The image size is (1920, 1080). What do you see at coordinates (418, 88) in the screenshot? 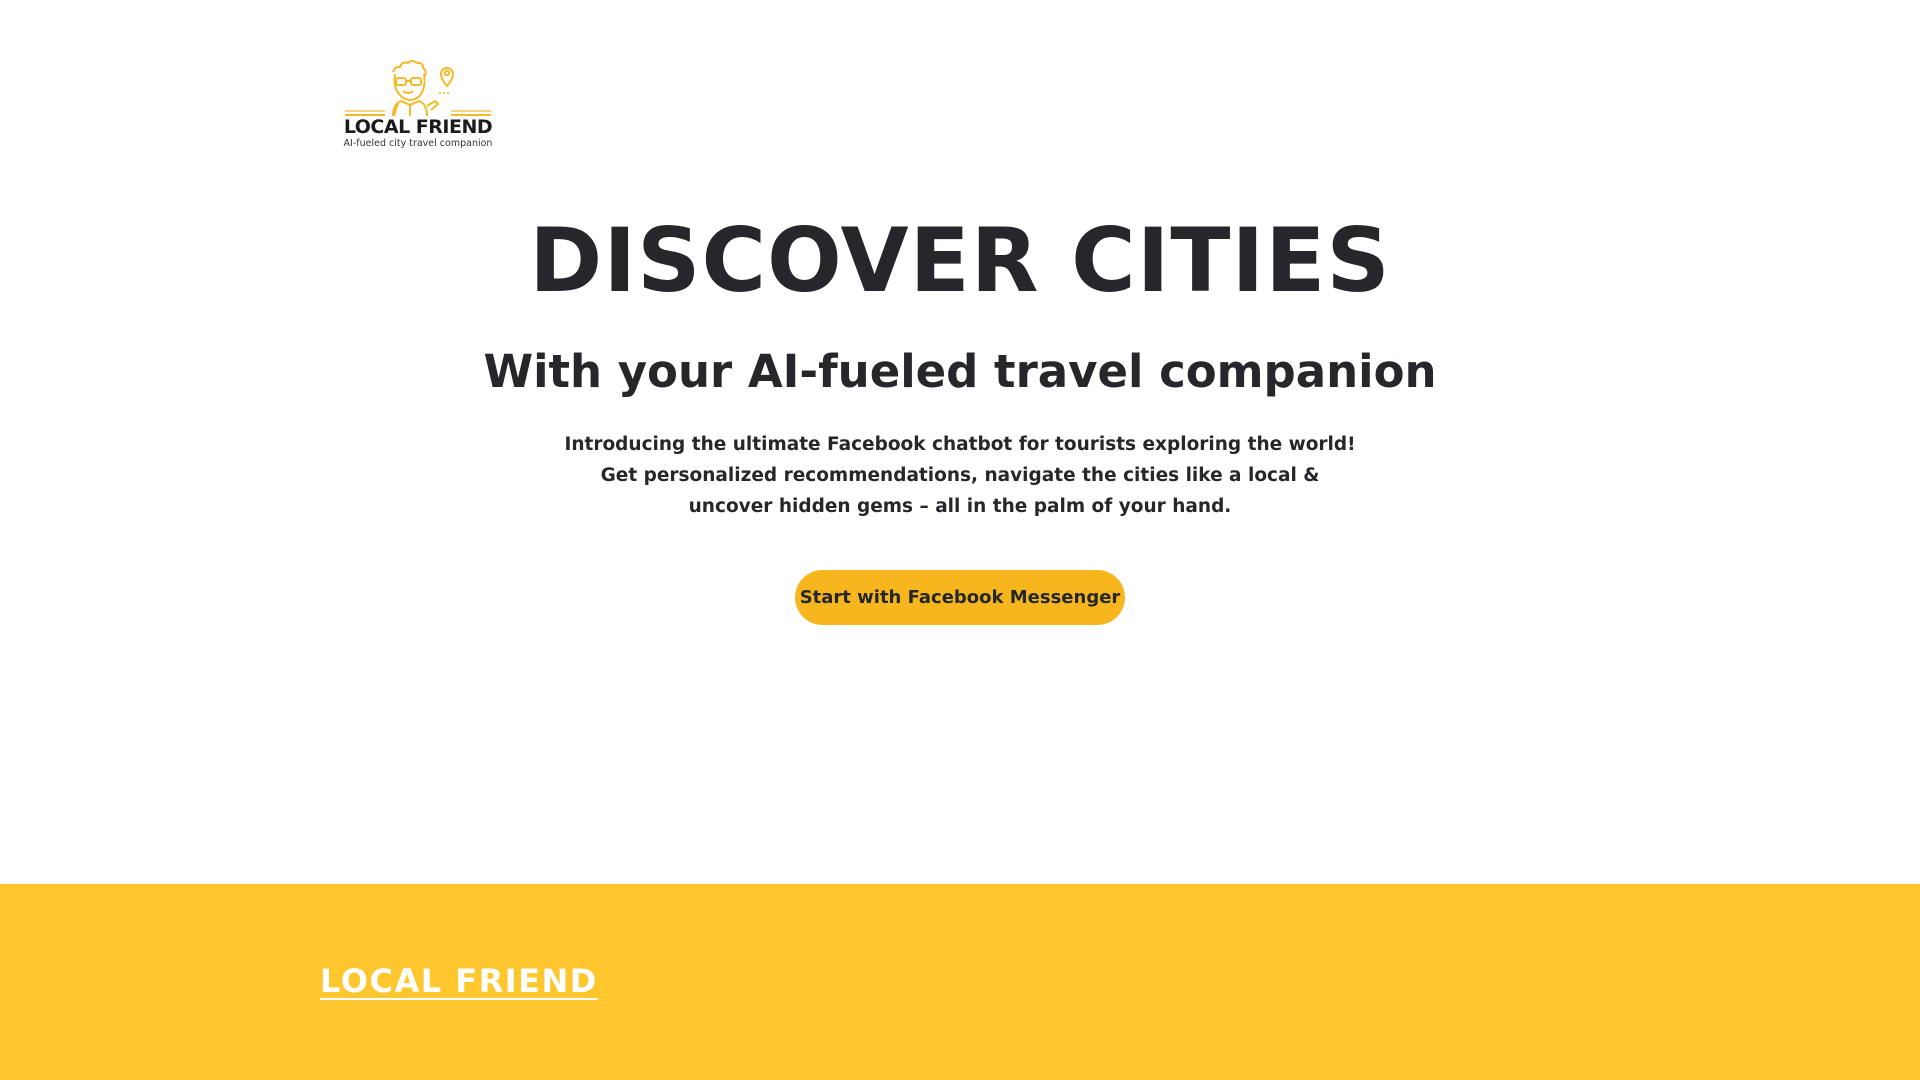
I see `traveler-mascot-icon` at bounding box center [418, 88].